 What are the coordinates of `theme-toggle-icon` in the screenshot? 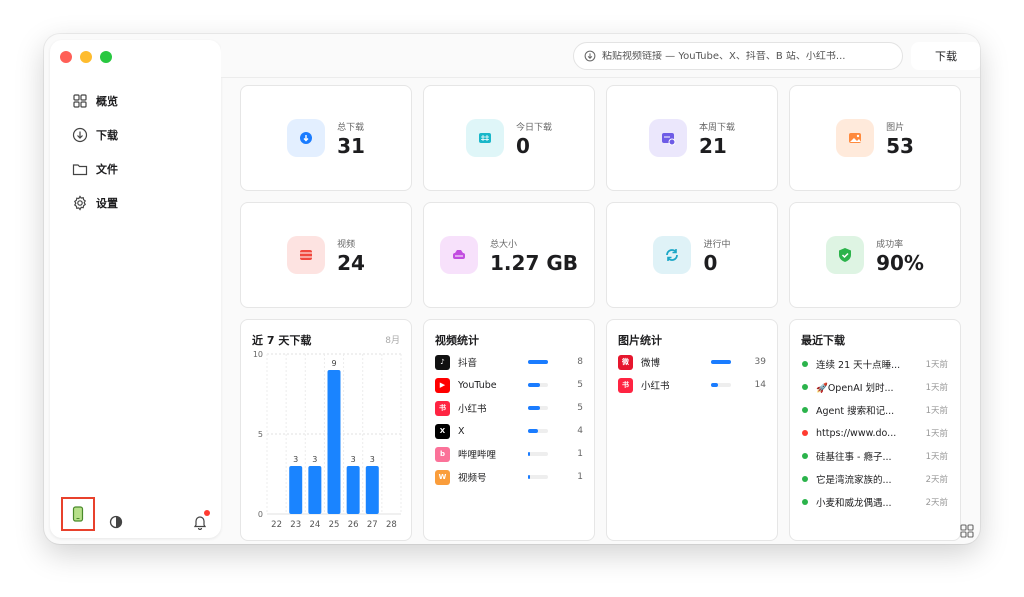 It's located at (116, 522).